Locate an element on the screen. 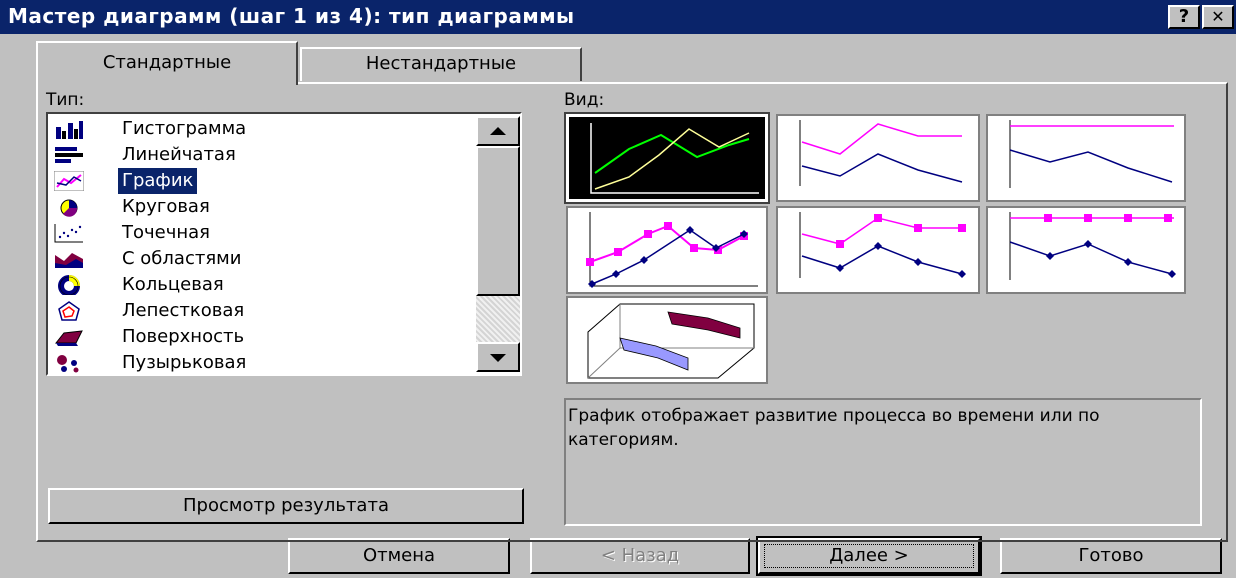  scroll-down-button is located at coordinates (498, 357).